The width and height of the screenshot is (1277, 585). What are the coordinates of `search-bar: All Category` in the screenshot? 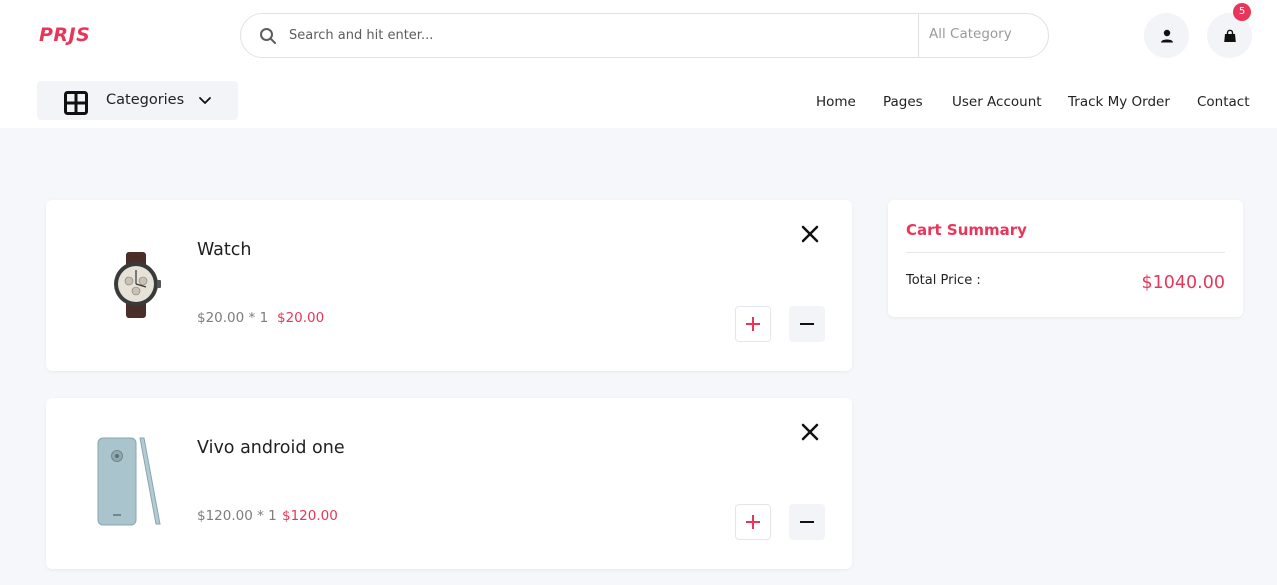 It's located at (644, 35).